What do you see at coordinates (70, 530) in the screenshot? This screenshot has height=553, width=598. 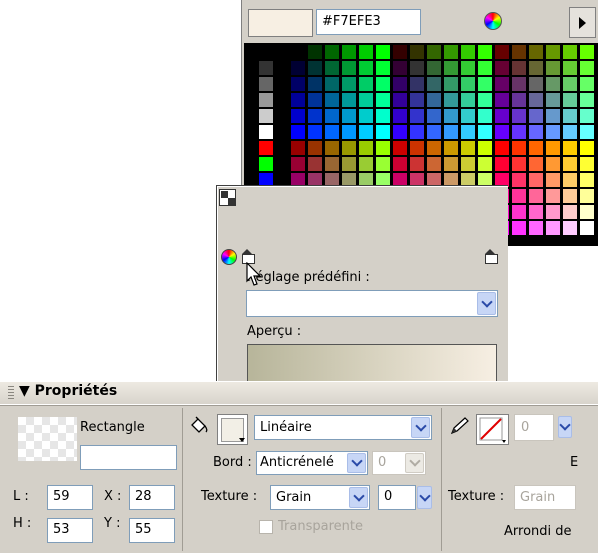 I see `height-input: 53` at bounding box center [70, 530].